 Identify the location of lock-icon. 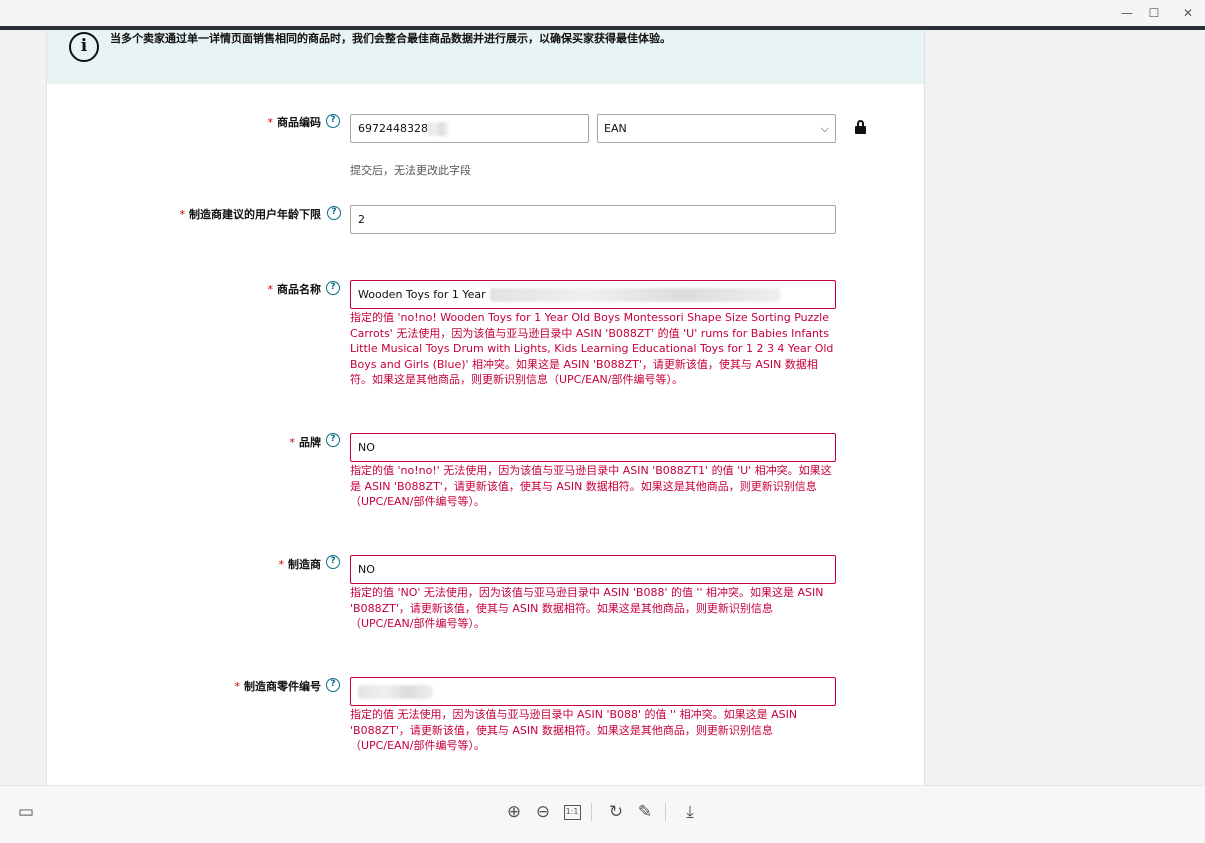
(860, 127).